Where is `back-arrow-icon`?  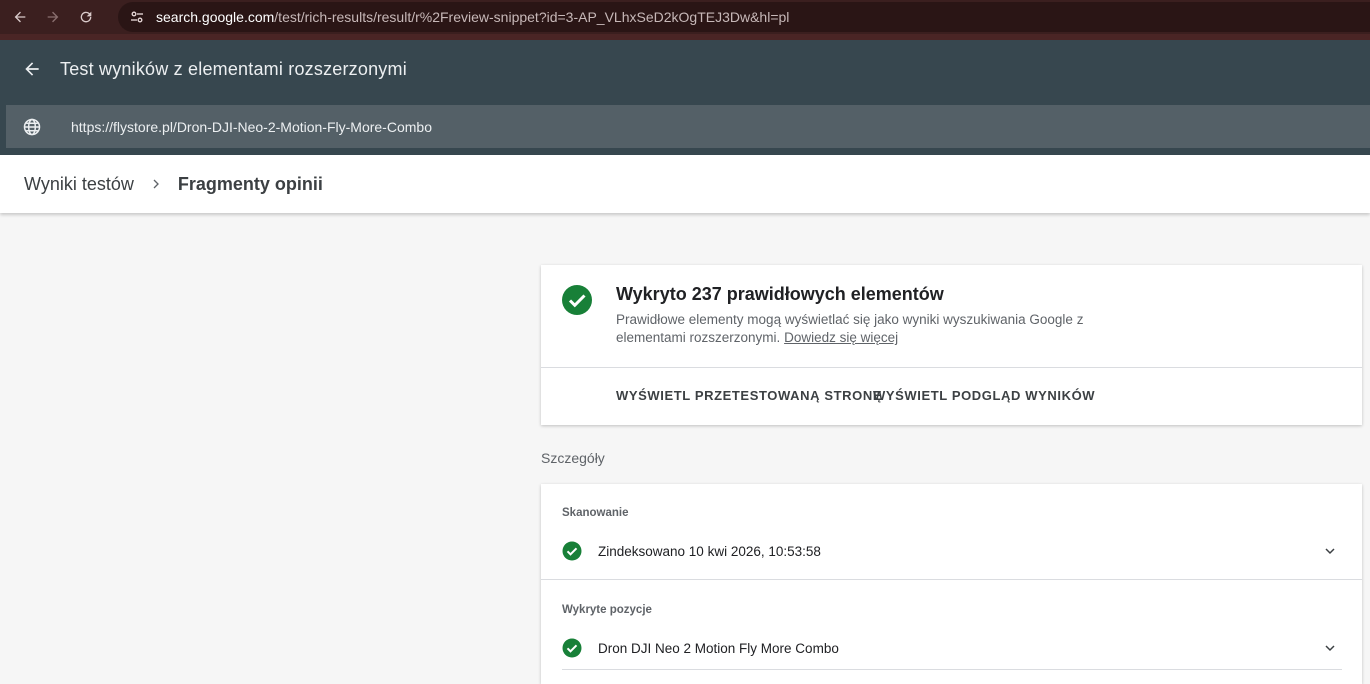 back-arrow-icon is located at coordinates (32, 69).